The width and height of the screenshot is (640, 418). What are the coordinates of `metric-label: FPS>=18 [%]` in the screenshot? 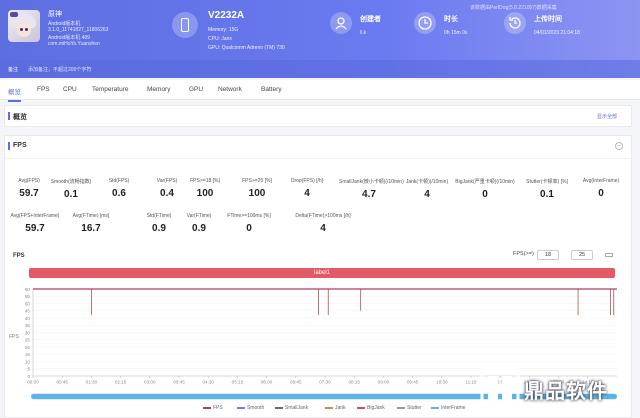 It's located at (205, 181).